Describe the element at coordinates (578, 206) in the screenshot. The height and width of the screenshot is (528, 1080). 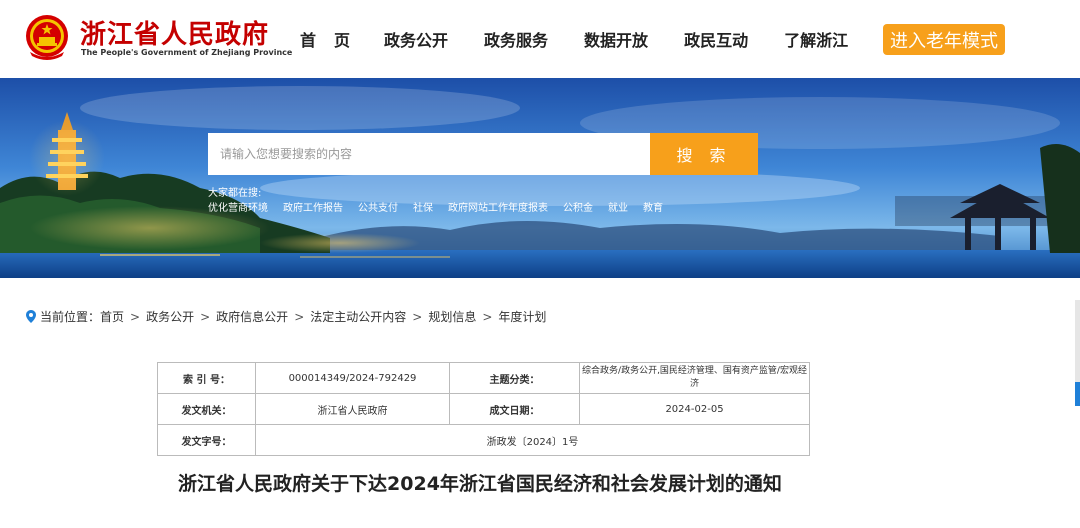
I see `hot-search-link: 公积金` at that location.